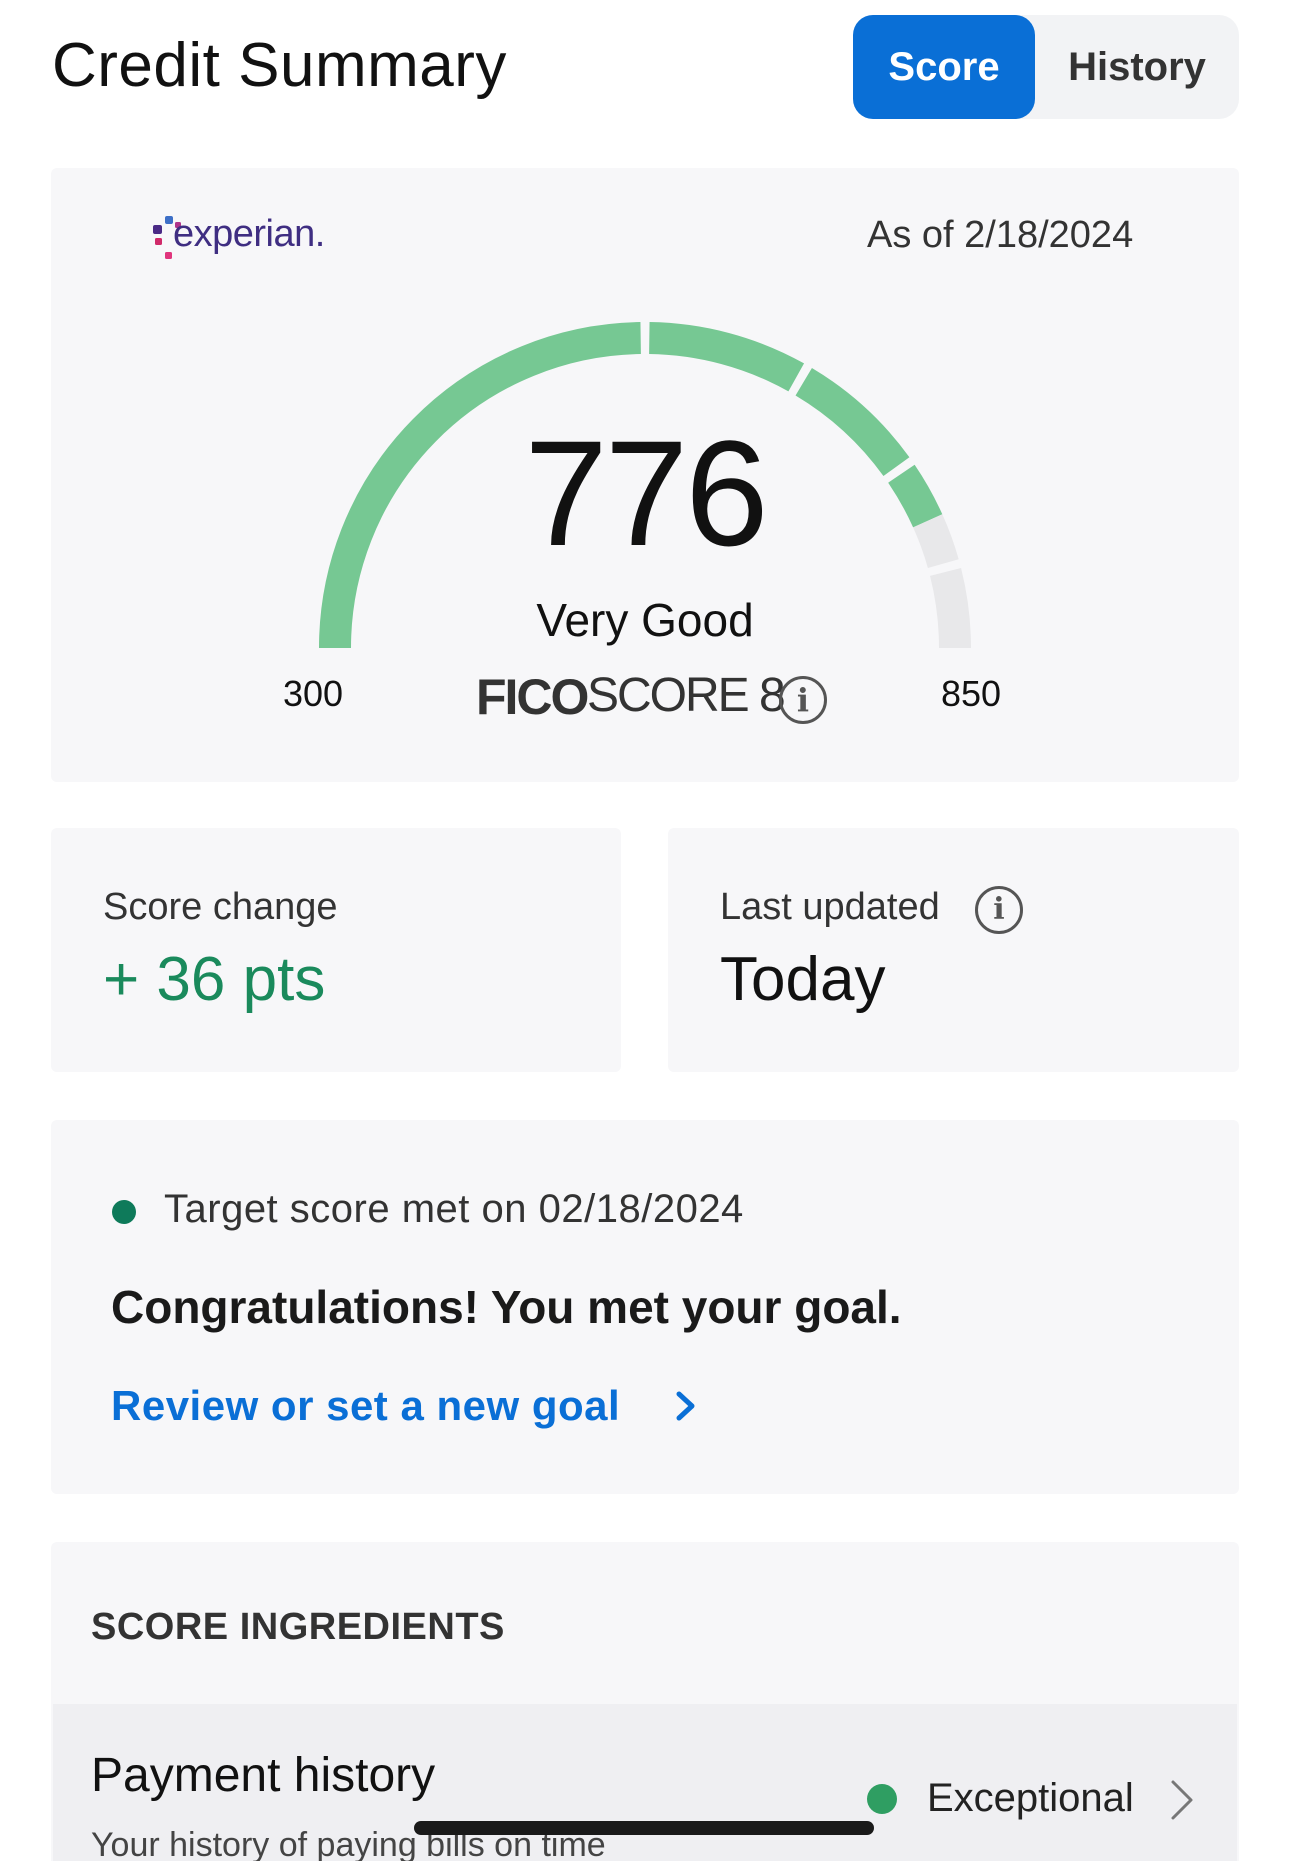 This screenshot has width=1289, height=1861. I want to click on ingredient-rating: Exceptional, so click(1030, 1798).